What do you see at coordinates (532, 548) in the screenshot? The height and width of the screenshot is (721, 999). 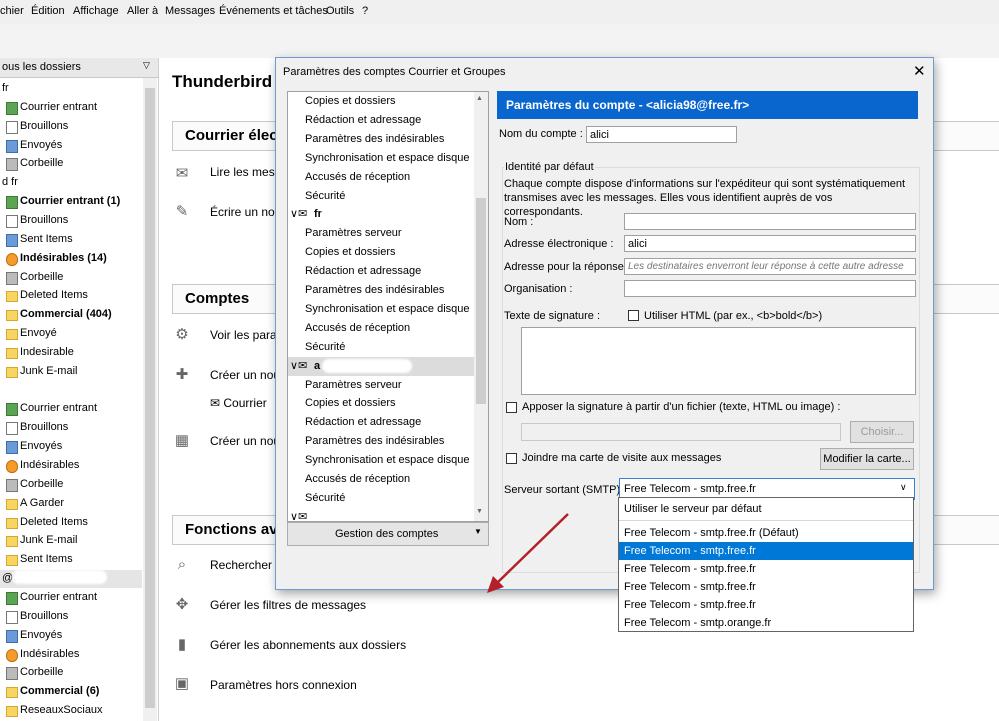 I see `annotation-arrow-line` at bounding box center [532, 548].